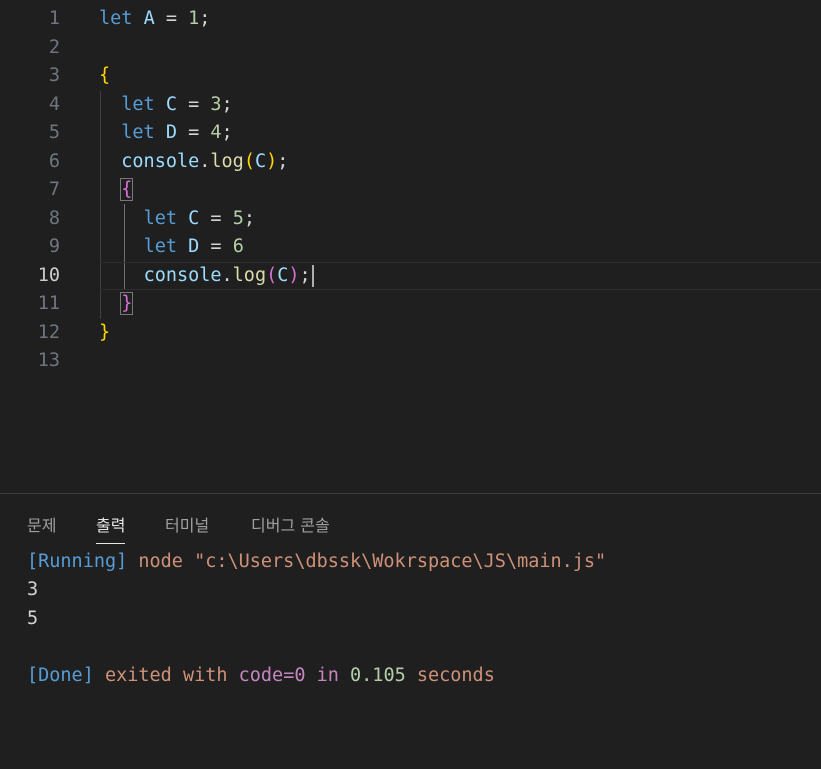 The height and width of the screenshot is (769, 821). What do you see at coordinates (48, 275) in the screenshot?
I see `line-number-active: 10` at bounding box center [48, 275].